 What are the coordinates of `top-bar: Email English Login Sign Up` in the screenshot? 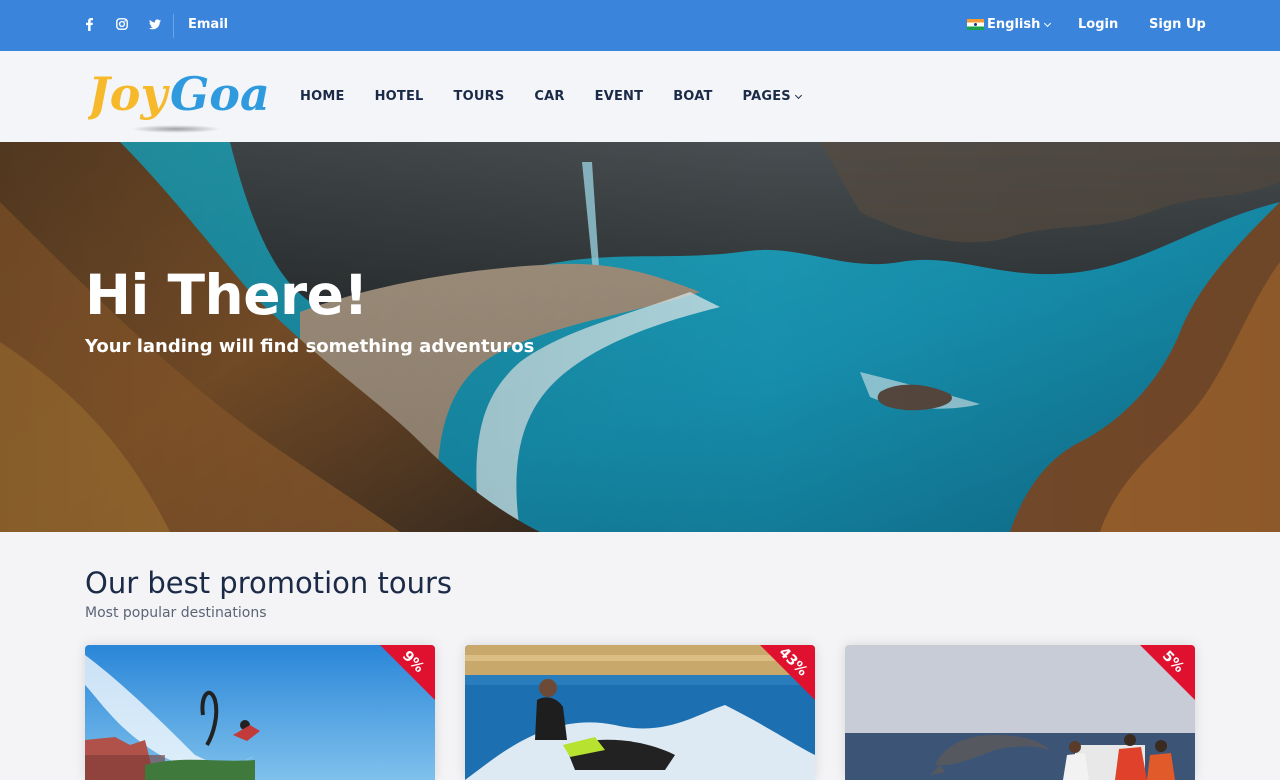 It's located at (640, 25).